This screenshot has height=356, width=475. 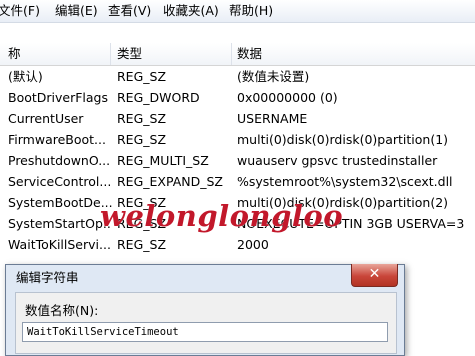 What do you see at coordinates (25, 76) in the screenshot?
I see `value-name: (默认)` at bounding box center [25, 76].